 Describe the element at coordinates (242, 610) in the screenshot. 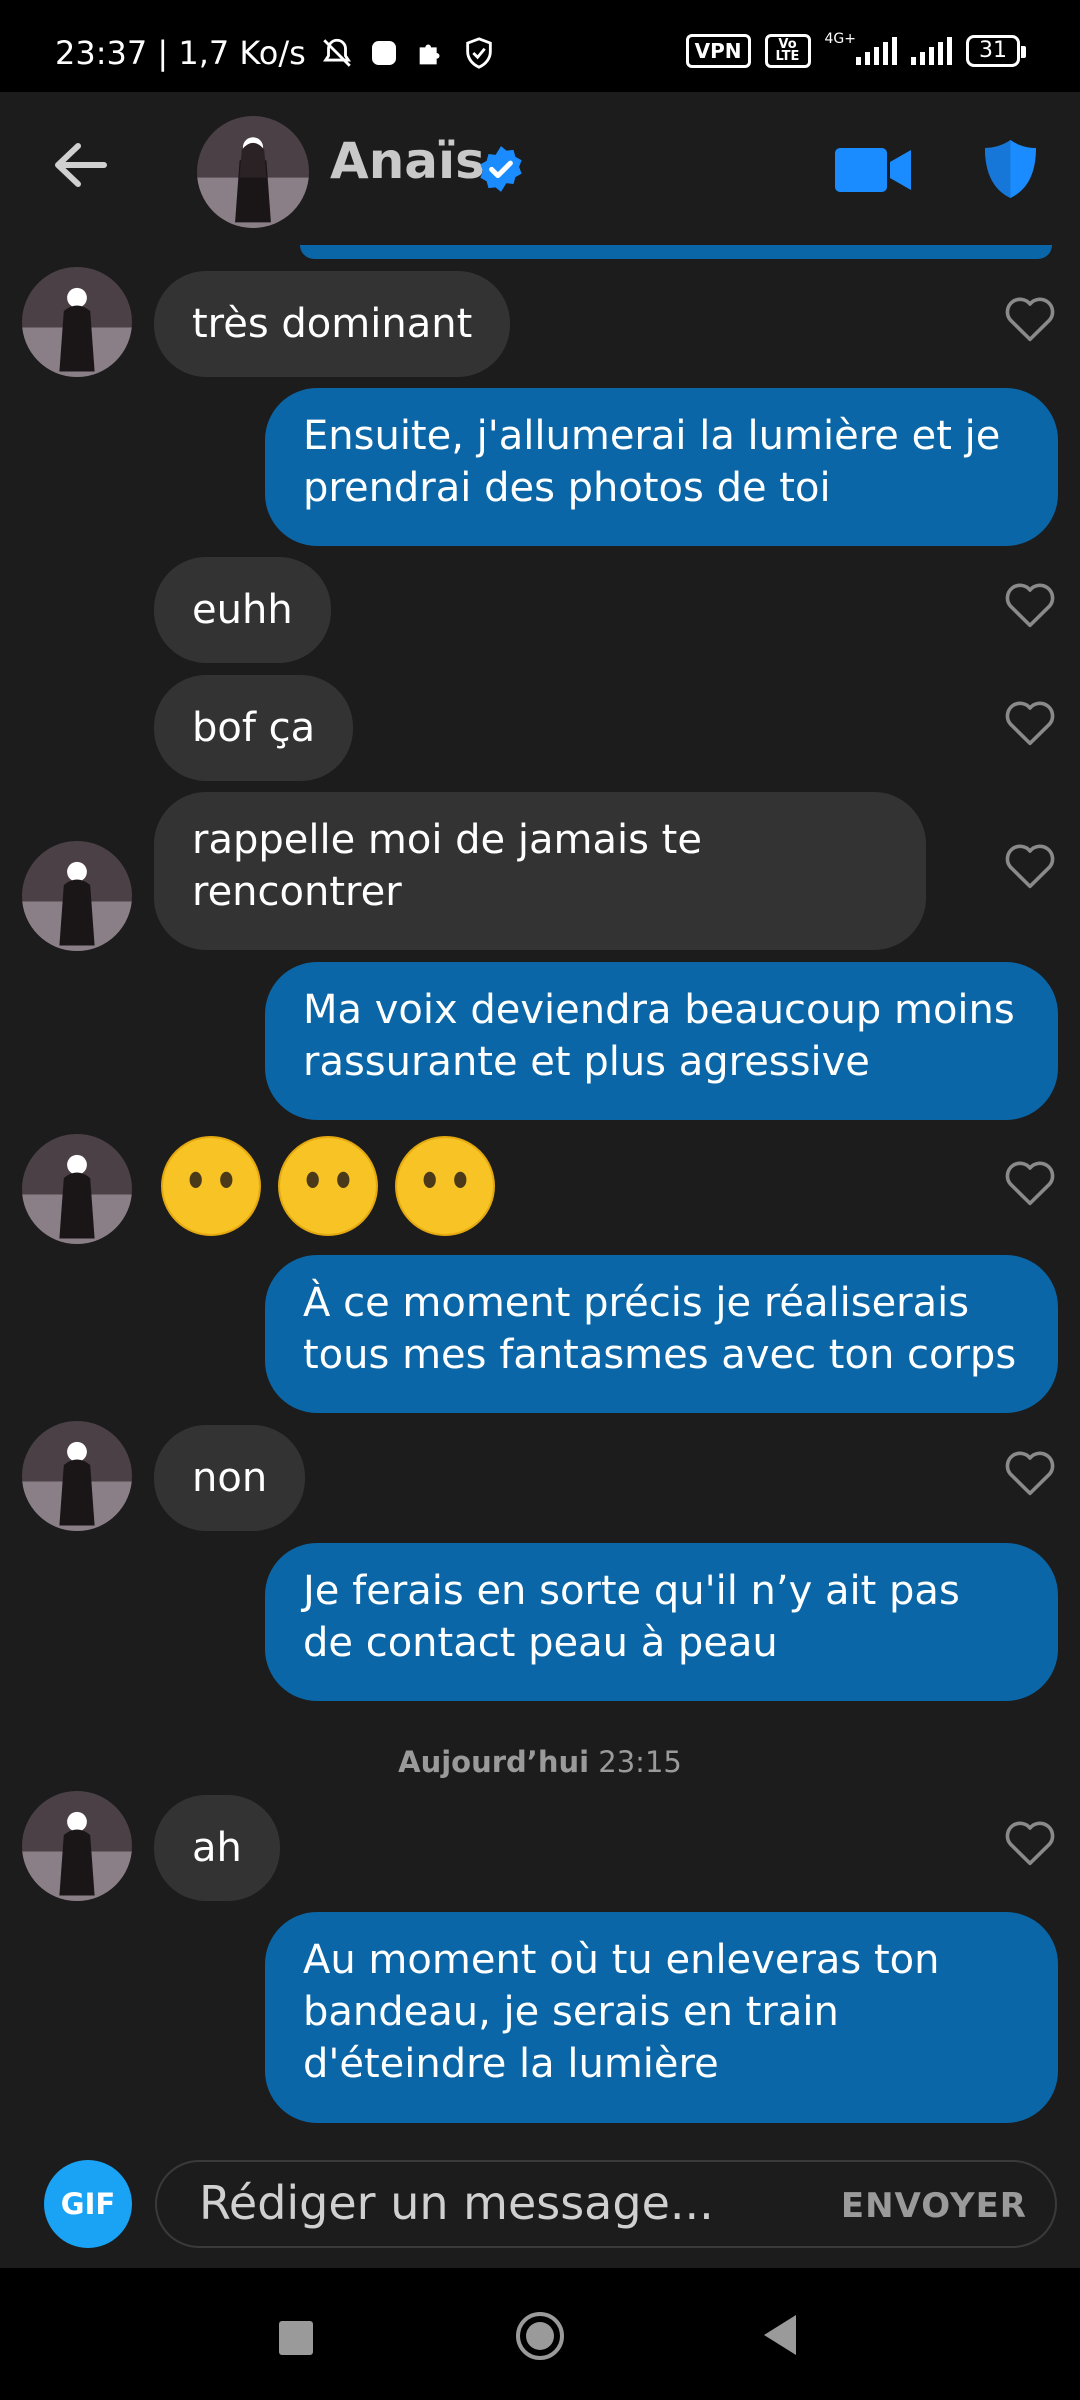

I see `incoming-message: euhh` at that location.